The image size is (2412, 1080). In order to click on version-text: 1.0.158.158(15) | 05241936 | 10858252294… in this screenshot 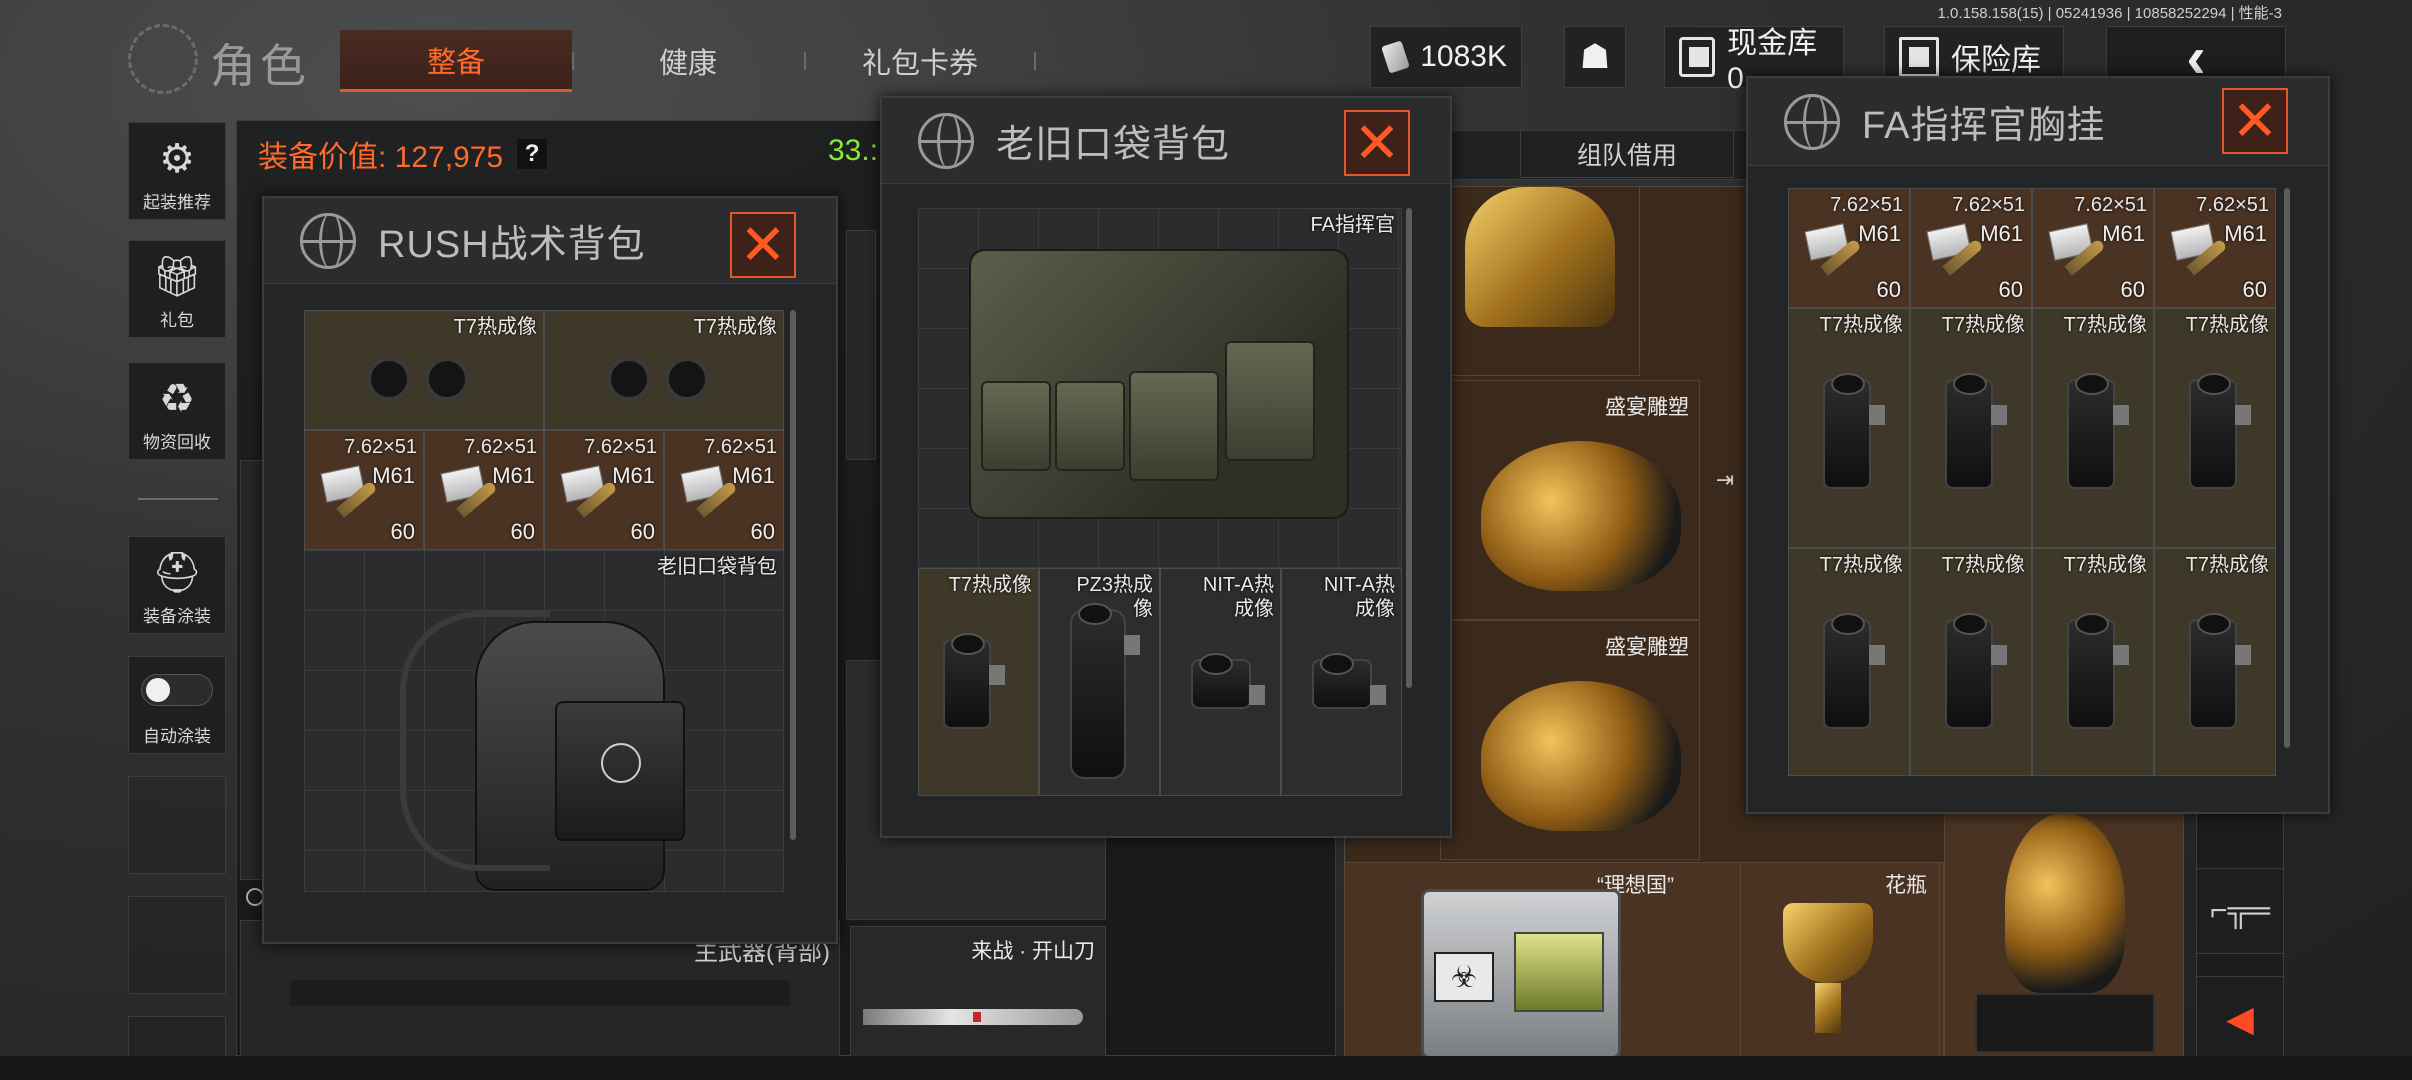, I will do `click(2109, 13)`.